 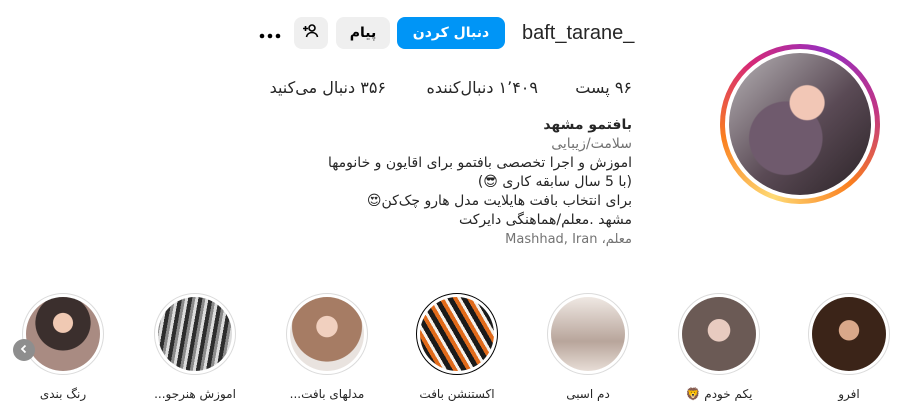 What do you see at coordinates (499, 201) in the screenshot?
I see `bio-line: برای انتخاب بافت هایلایت مدل هارو چک‌کن😍` at bounding box center [499, 201].